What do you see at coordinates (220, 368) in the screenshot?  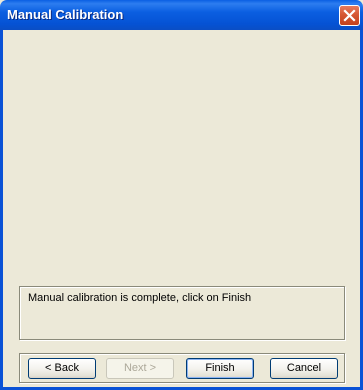 I see `finish-button: Finish` at bounding box center [220, 368].